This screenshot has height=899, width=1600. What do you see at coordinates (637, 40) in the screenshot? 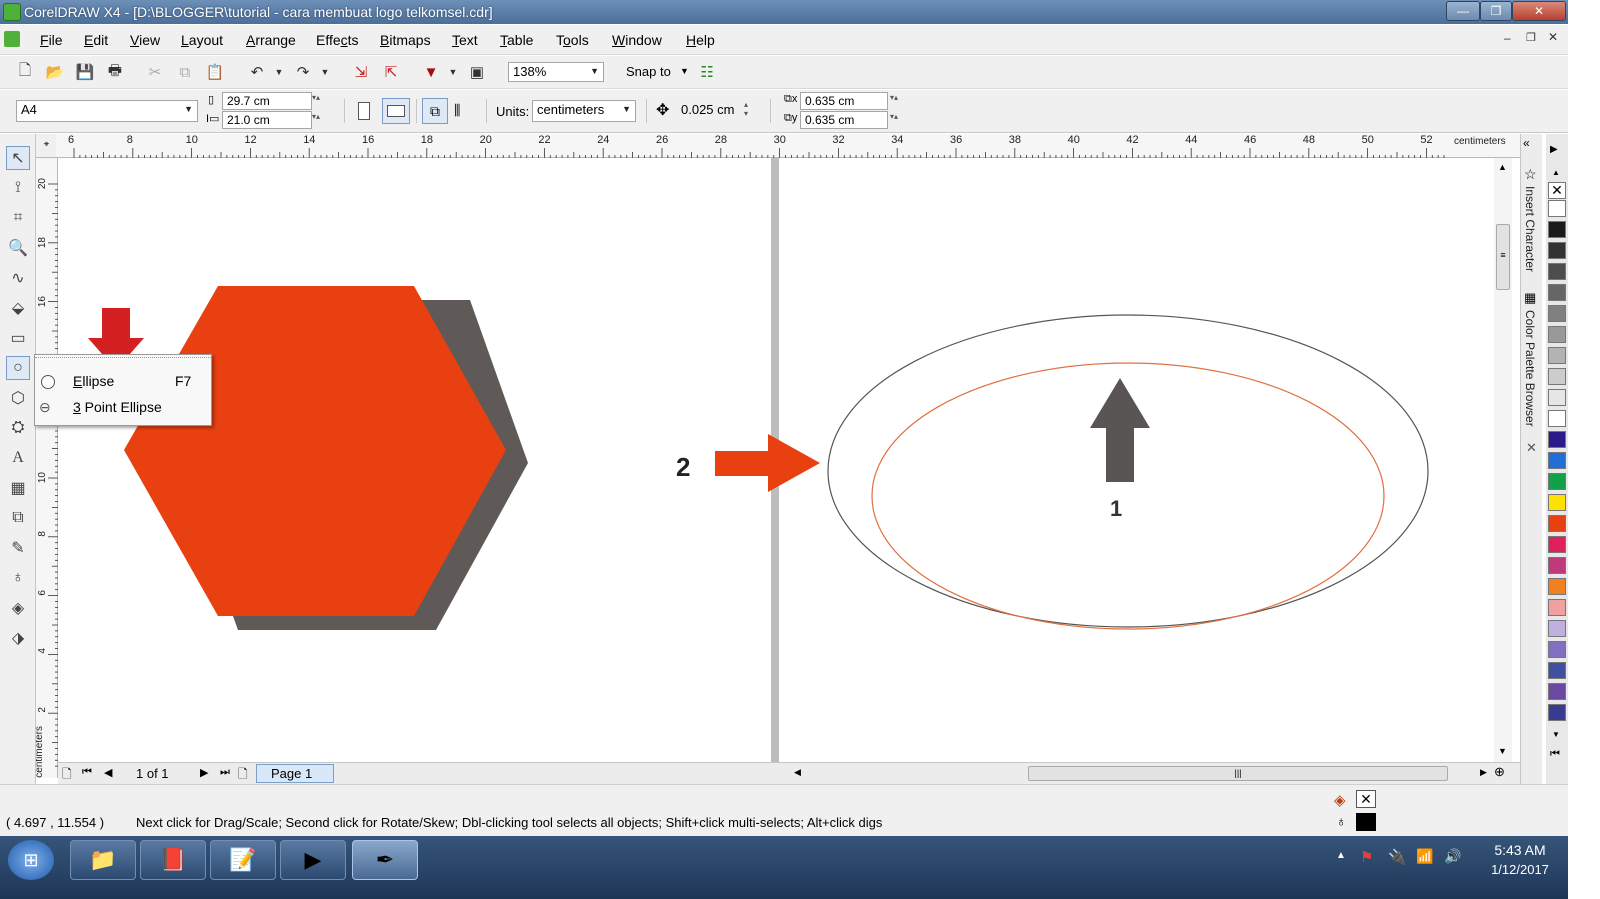
I see `menu-window: Window` at bounding box center [637, 40].